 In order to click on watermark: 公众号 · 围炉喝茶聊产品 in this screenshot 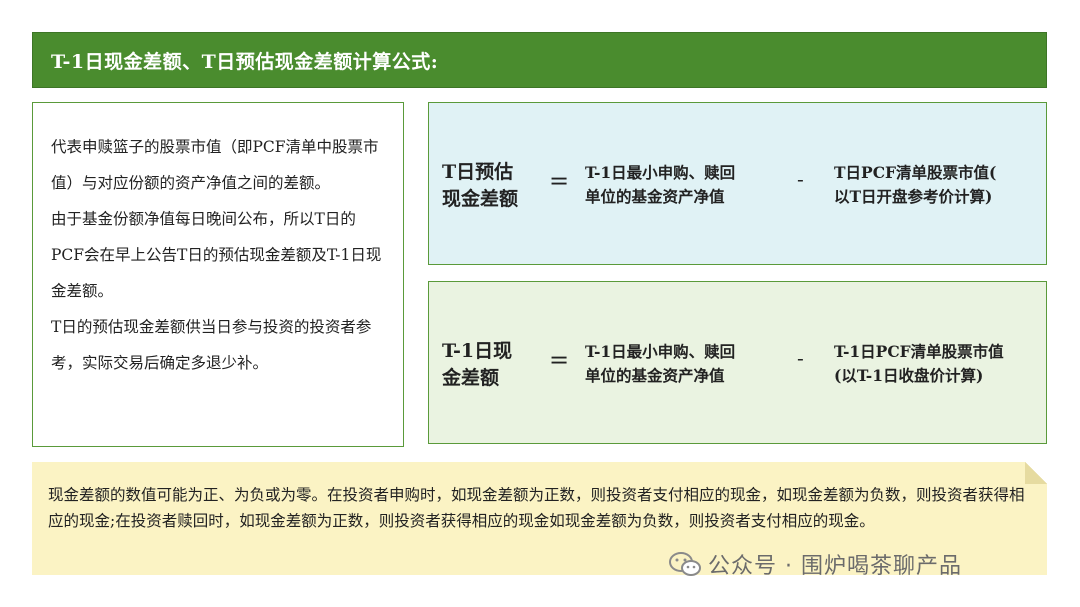, I will do `click(815, 564)`.